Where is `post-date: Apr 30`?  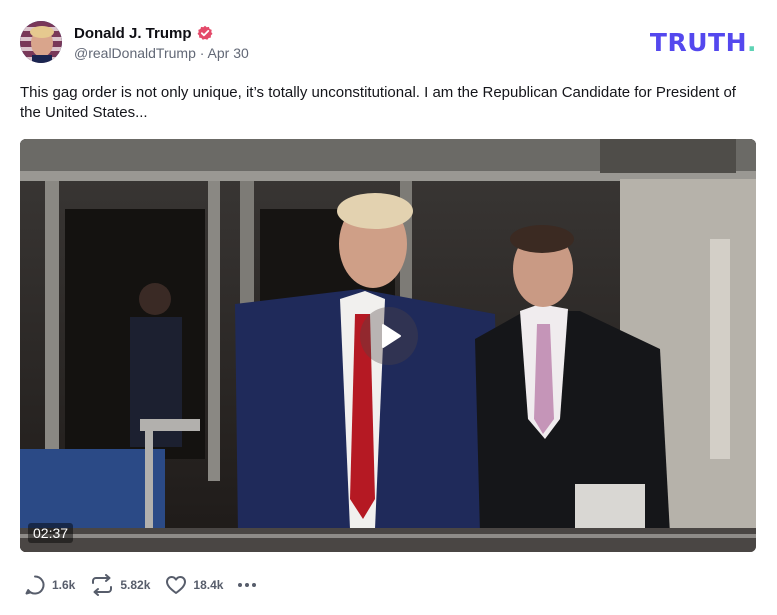
post-date: Apr 30 is located at coordinates (228, 53).